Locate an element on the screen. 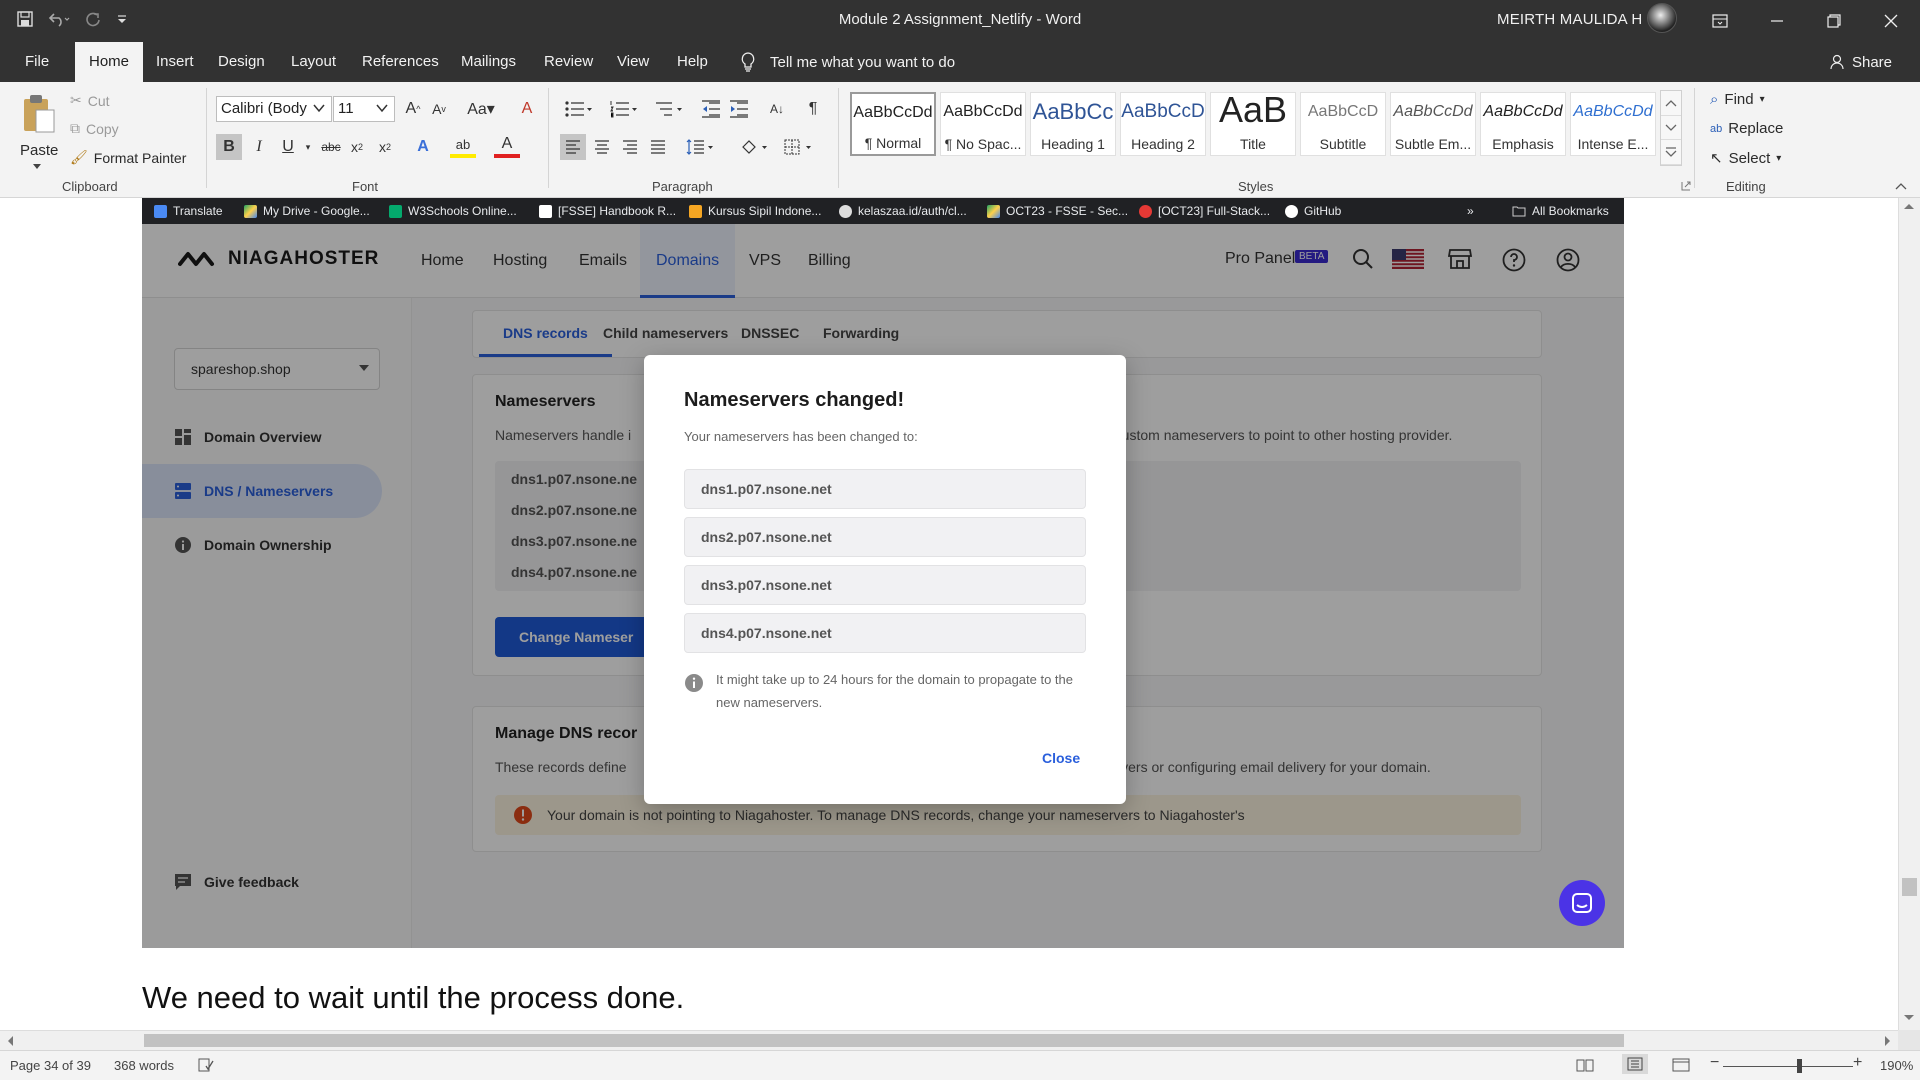 This screenshot has width=1920, height=1080. font-size-select: 11 is located at coordinates (364, 109).